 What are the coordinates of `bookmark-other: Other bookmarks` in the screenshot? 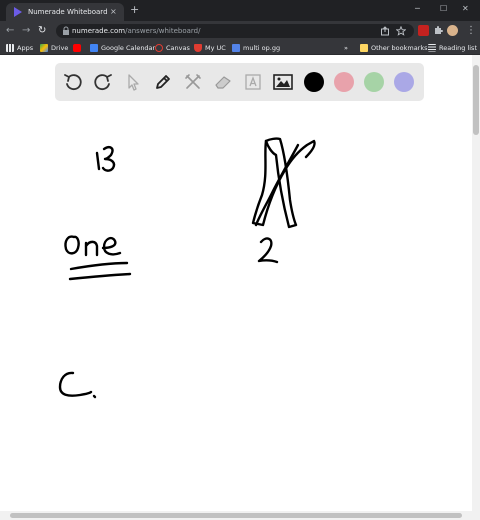 It's located at (394, 47).